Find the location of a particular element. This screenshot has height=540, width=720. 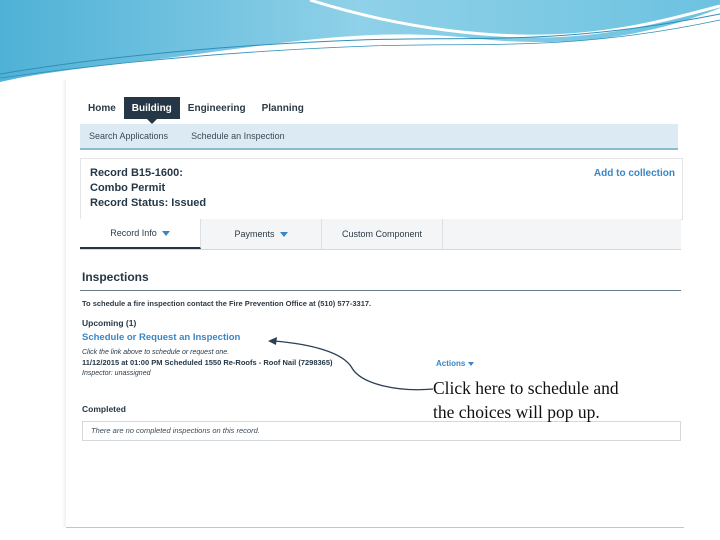

tab-record-info: Record Info is located at coordinates (140, 234).